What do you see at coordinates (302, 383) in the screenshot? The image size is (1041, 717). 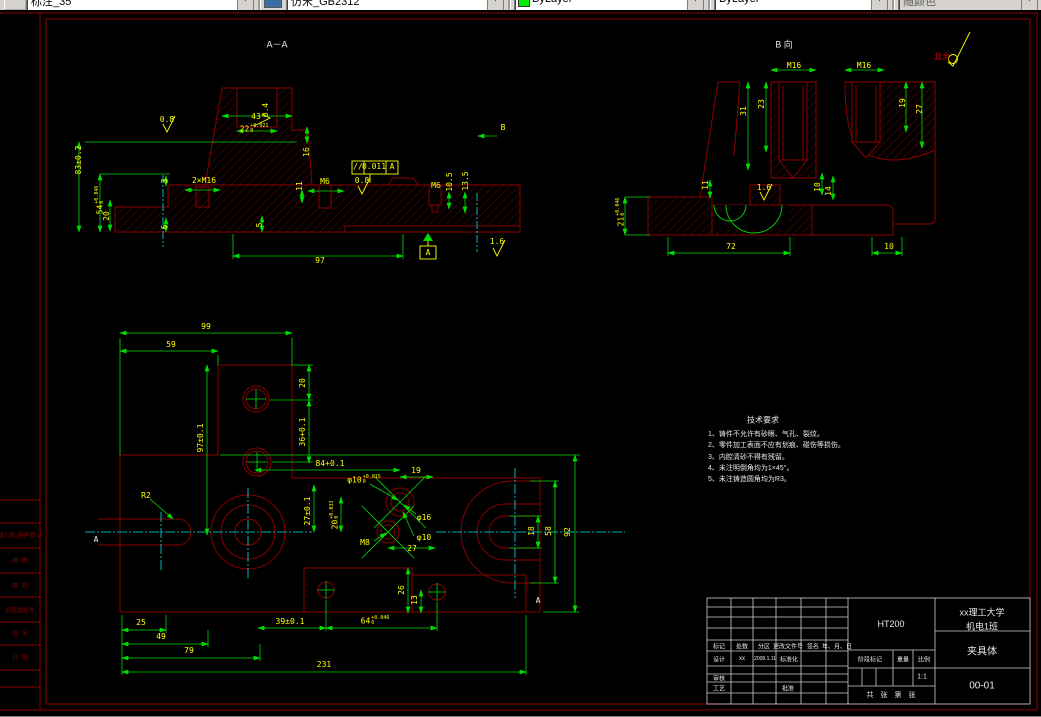 I see `dim-label: 20` at bounding box center [302, 383].